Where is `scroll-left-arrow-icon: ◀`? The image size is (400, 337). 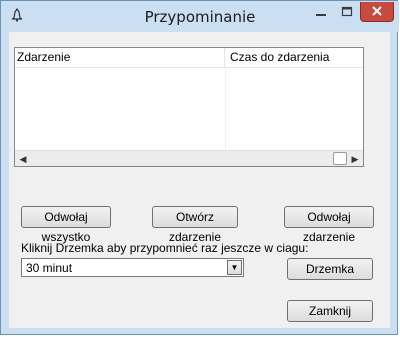
scroll-left-arrow-icon: ◀ is located at coordinates (23, 158).